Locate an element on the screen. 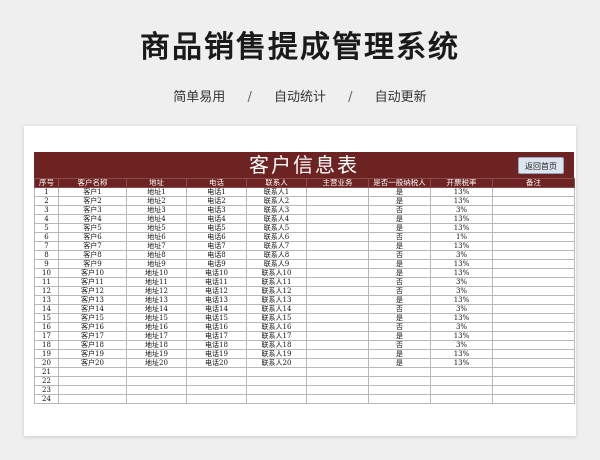 The width and height of the screenshot is (600, 460). table-cell-contact: 联系人3 is located at coordinates (276, 210).